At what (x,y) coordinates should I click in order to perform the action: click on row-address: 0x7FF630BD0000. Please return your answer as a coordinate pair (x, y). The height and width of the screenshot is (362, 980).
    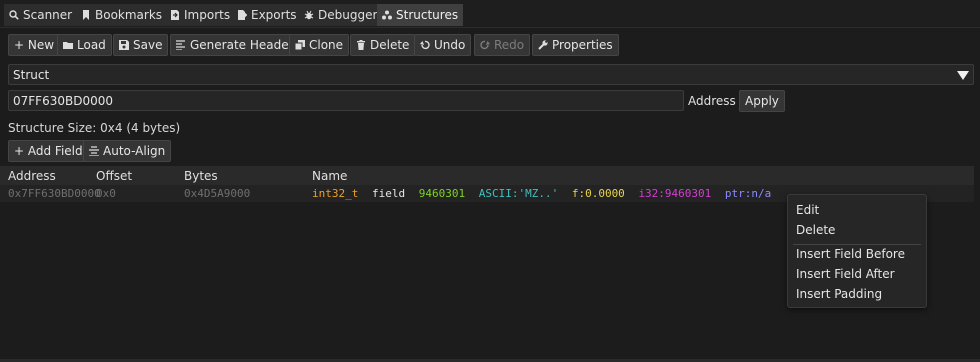
    Looking at the image, I should click on (54, 193).